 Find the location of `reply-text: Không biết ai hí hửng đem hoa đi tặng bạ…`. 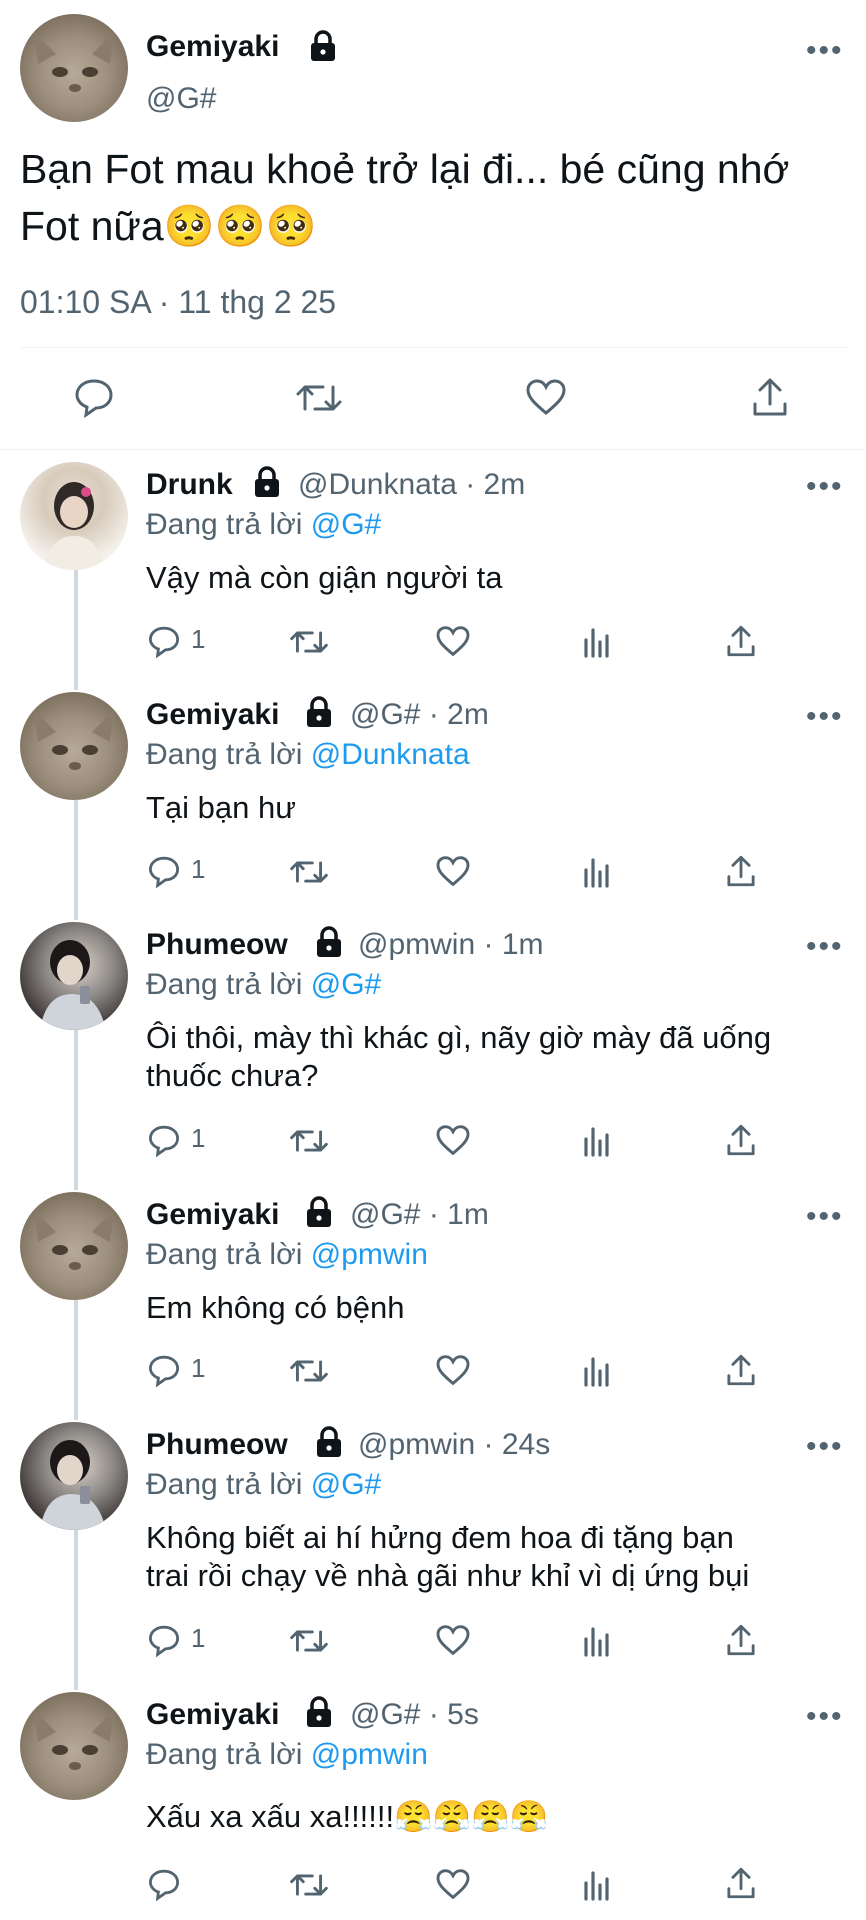

reply-text: Không biết ai hí hửng đem hoa đi tặng bạ… is located at coordinates (440, 1537).